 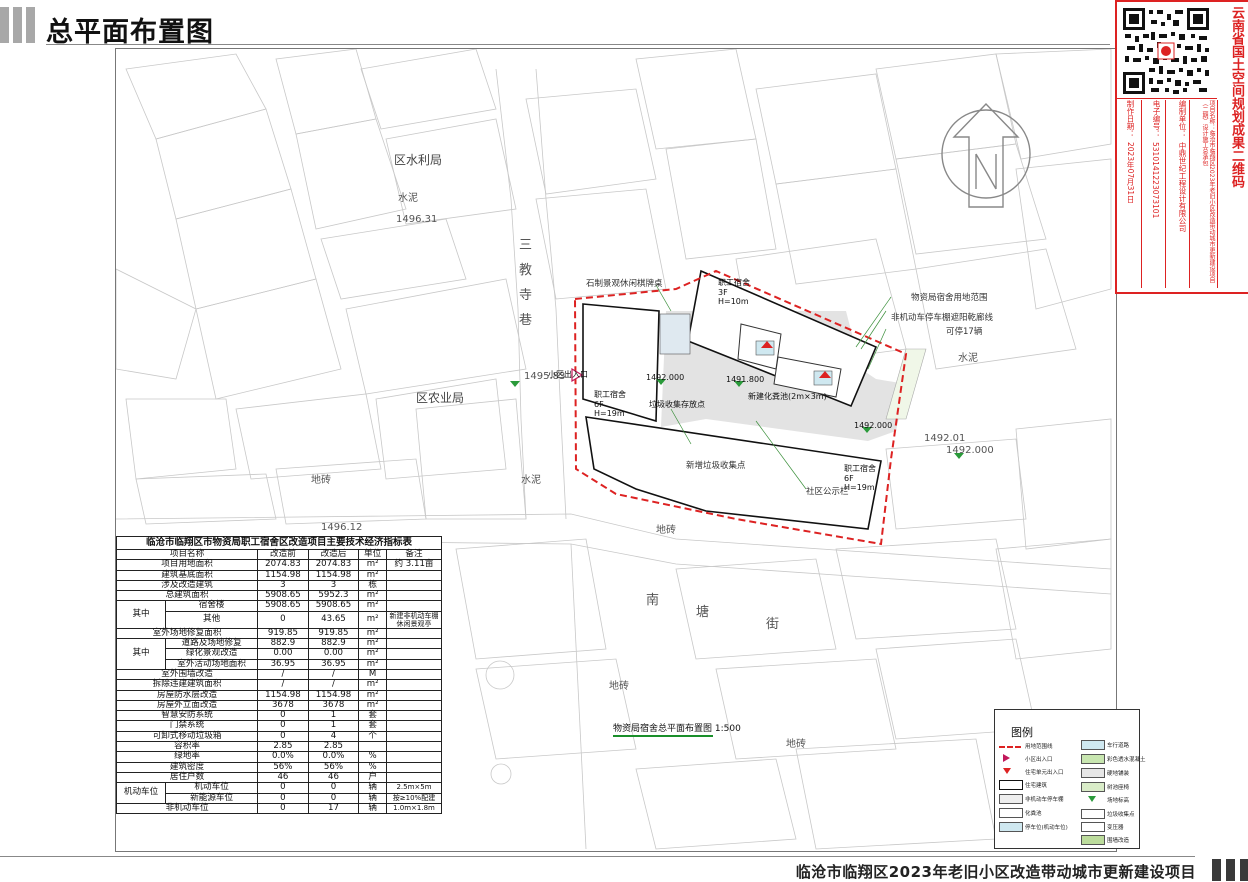 What do you see at coordinates (1130, 119) in the screenshot?
I see `stamp-date-label: 制作日期：` at bounding box center [1130, 119].